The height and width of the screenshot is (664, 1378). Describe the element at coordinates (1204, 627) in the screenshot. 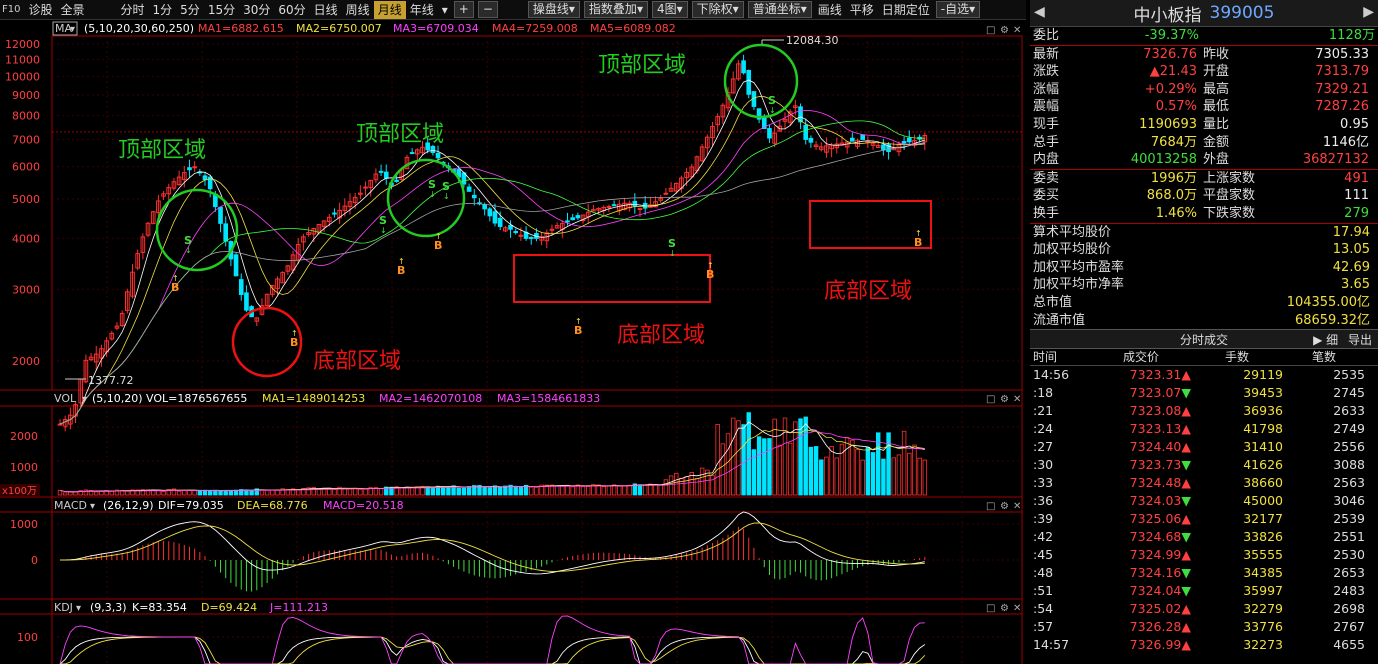

I see `trade-row: :57 7326.28▲ 33776 2767` at that location.